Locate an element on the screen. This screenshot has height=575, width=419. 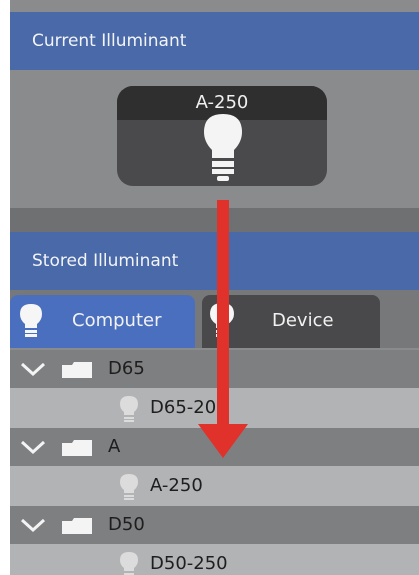
tree-item-d50-250: D50-250 is located at coordinates (214, 559).